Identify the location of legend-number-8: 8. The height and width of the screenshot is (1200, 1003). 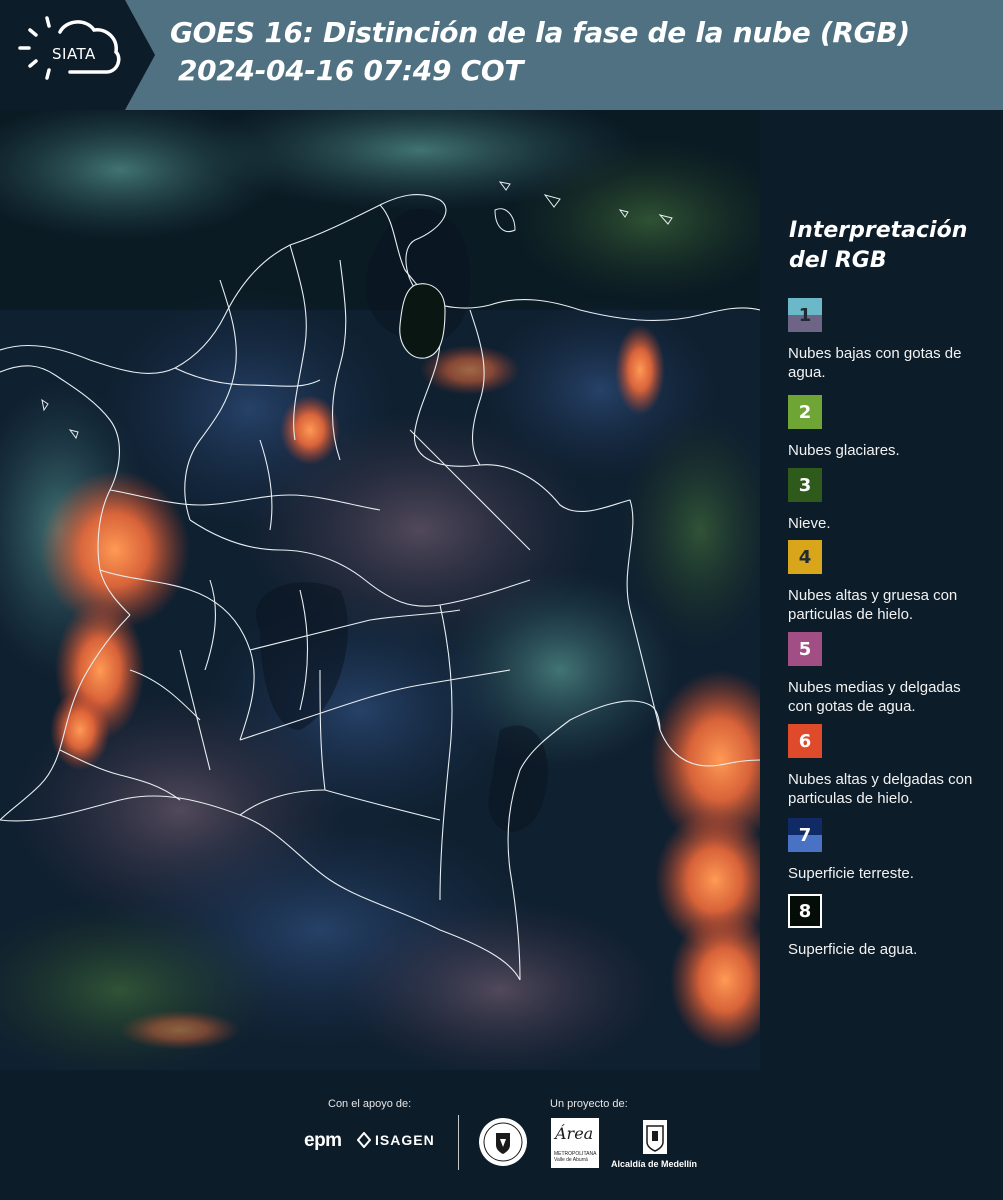
(805, 911).